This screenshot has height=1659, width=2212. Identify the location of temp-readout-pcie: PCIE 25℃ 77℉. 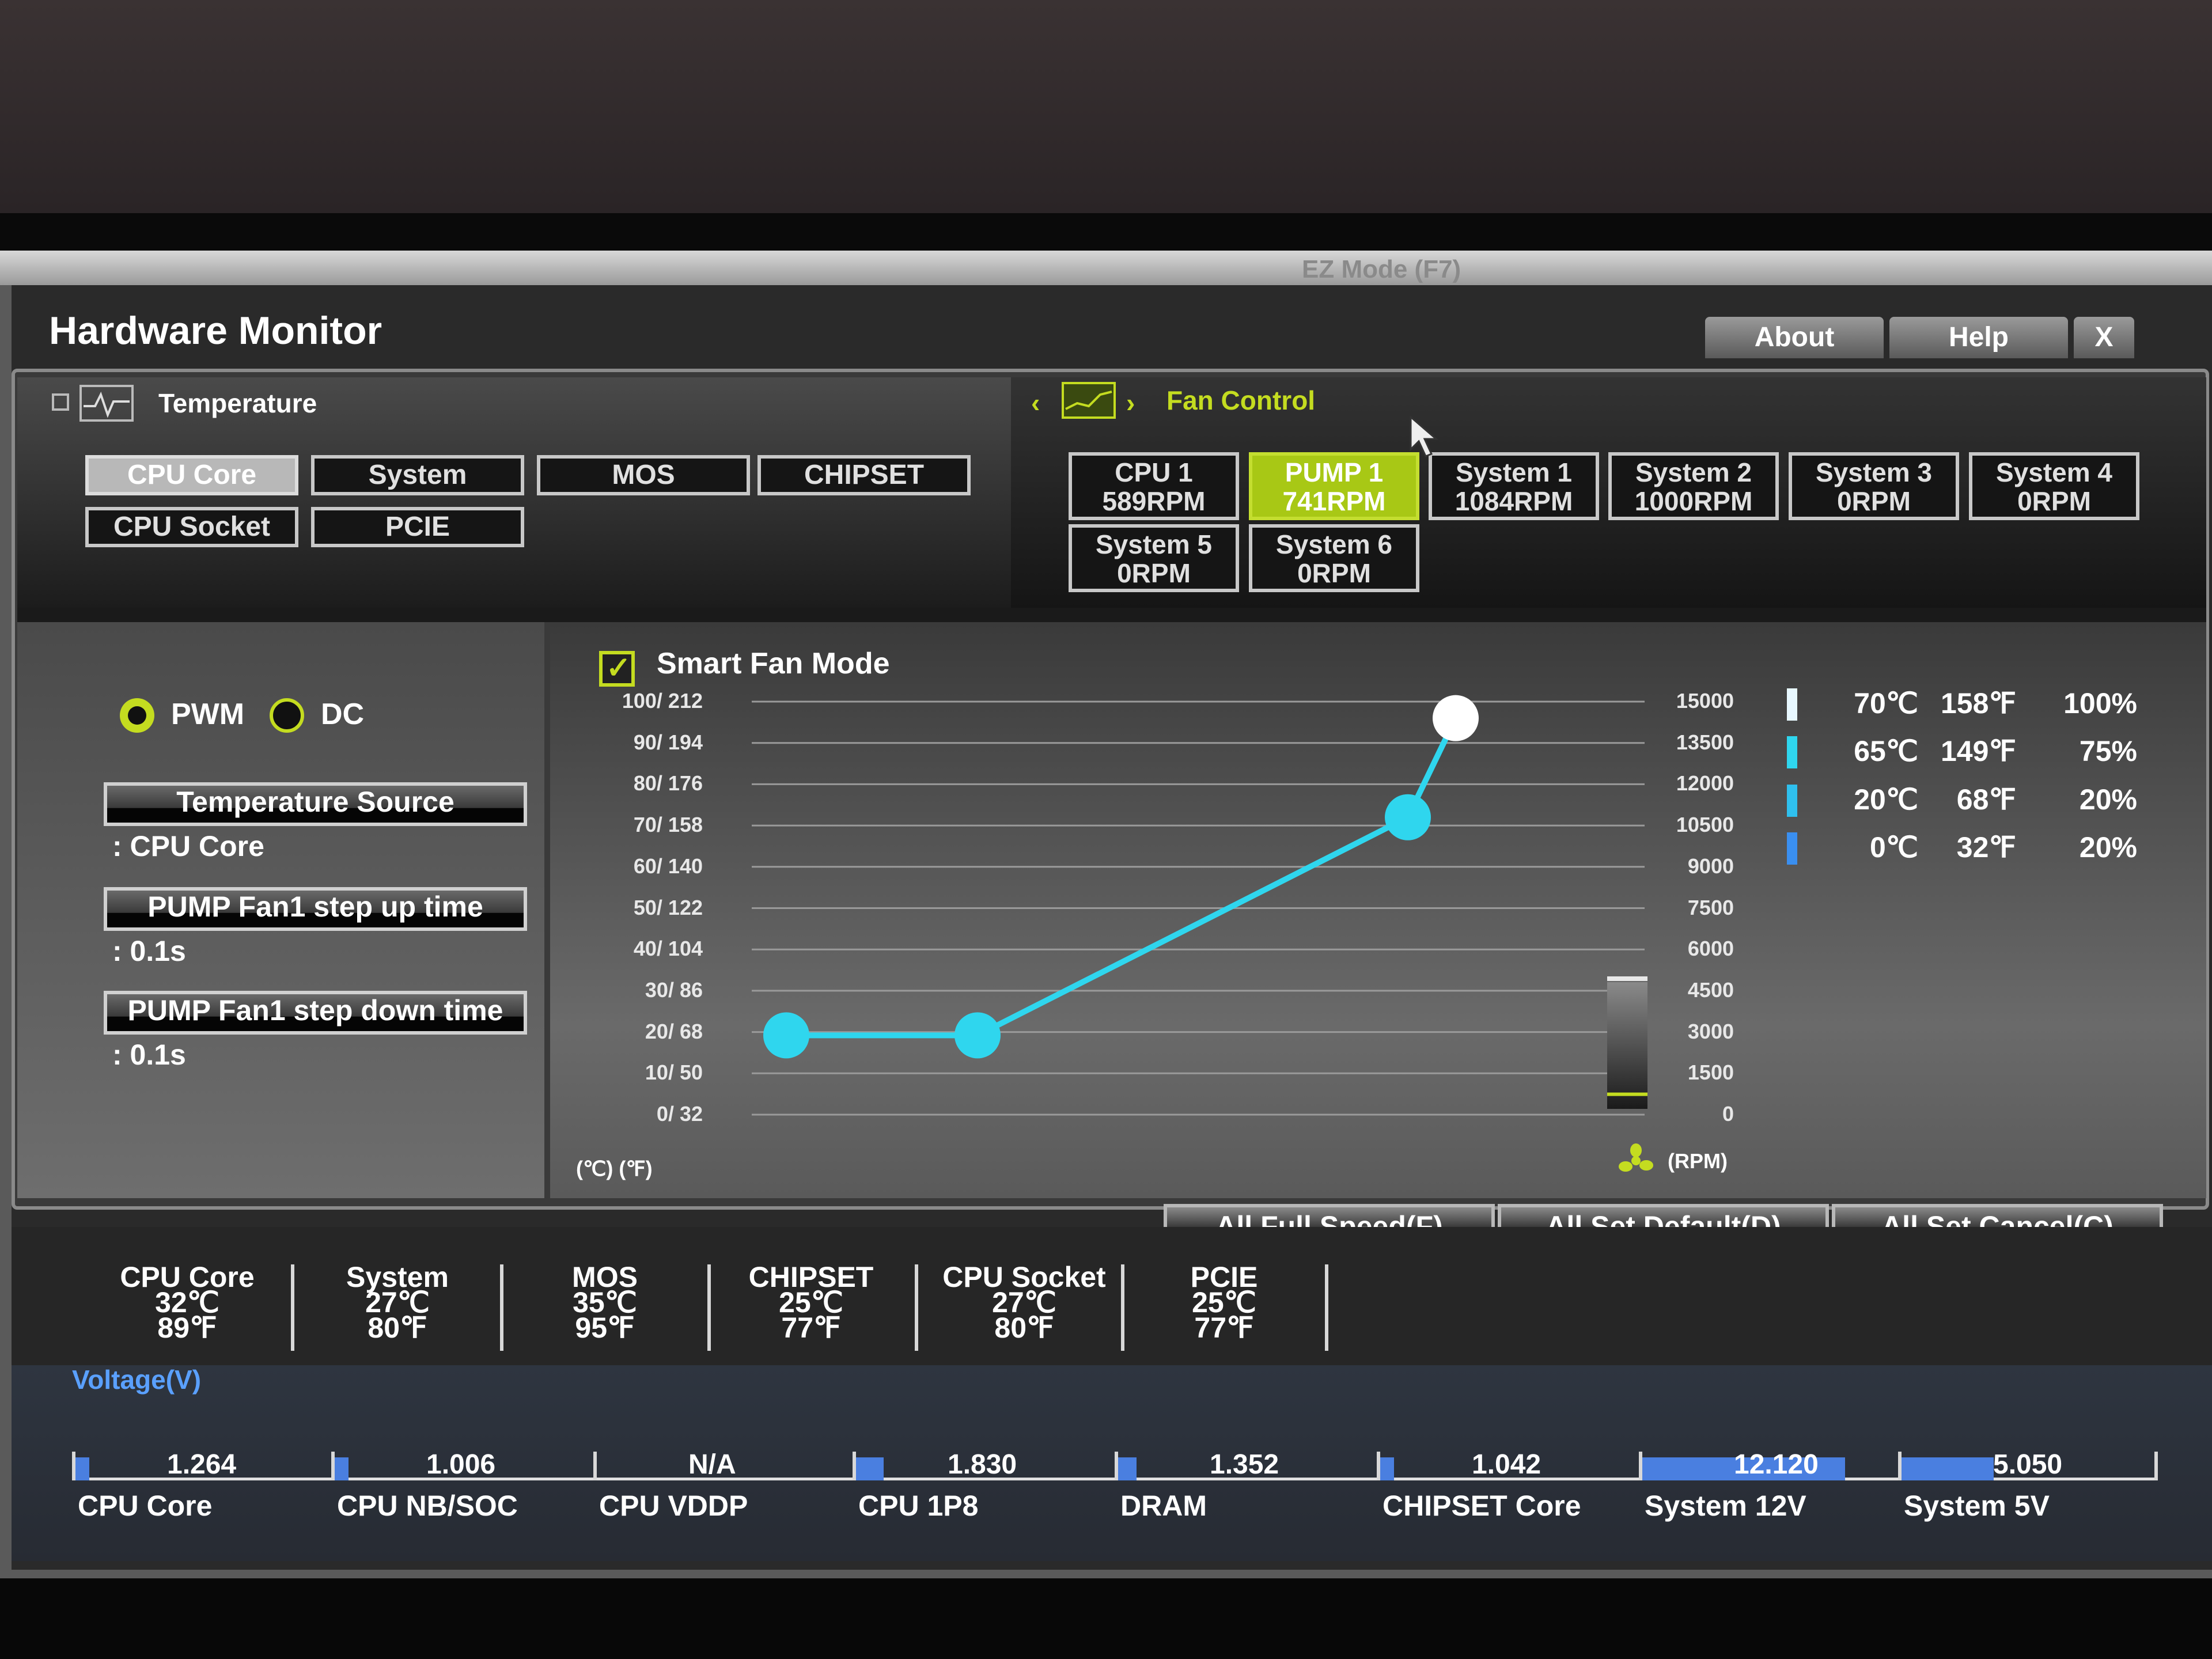
(1224, 1303).